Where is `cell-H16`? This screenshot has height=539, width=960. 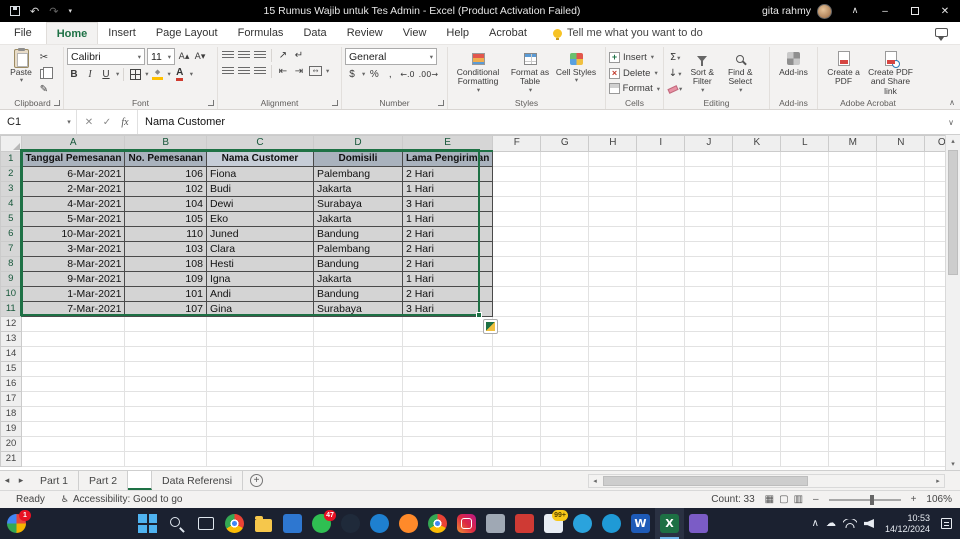
cell-H16 is located at coordinates (613, 384).